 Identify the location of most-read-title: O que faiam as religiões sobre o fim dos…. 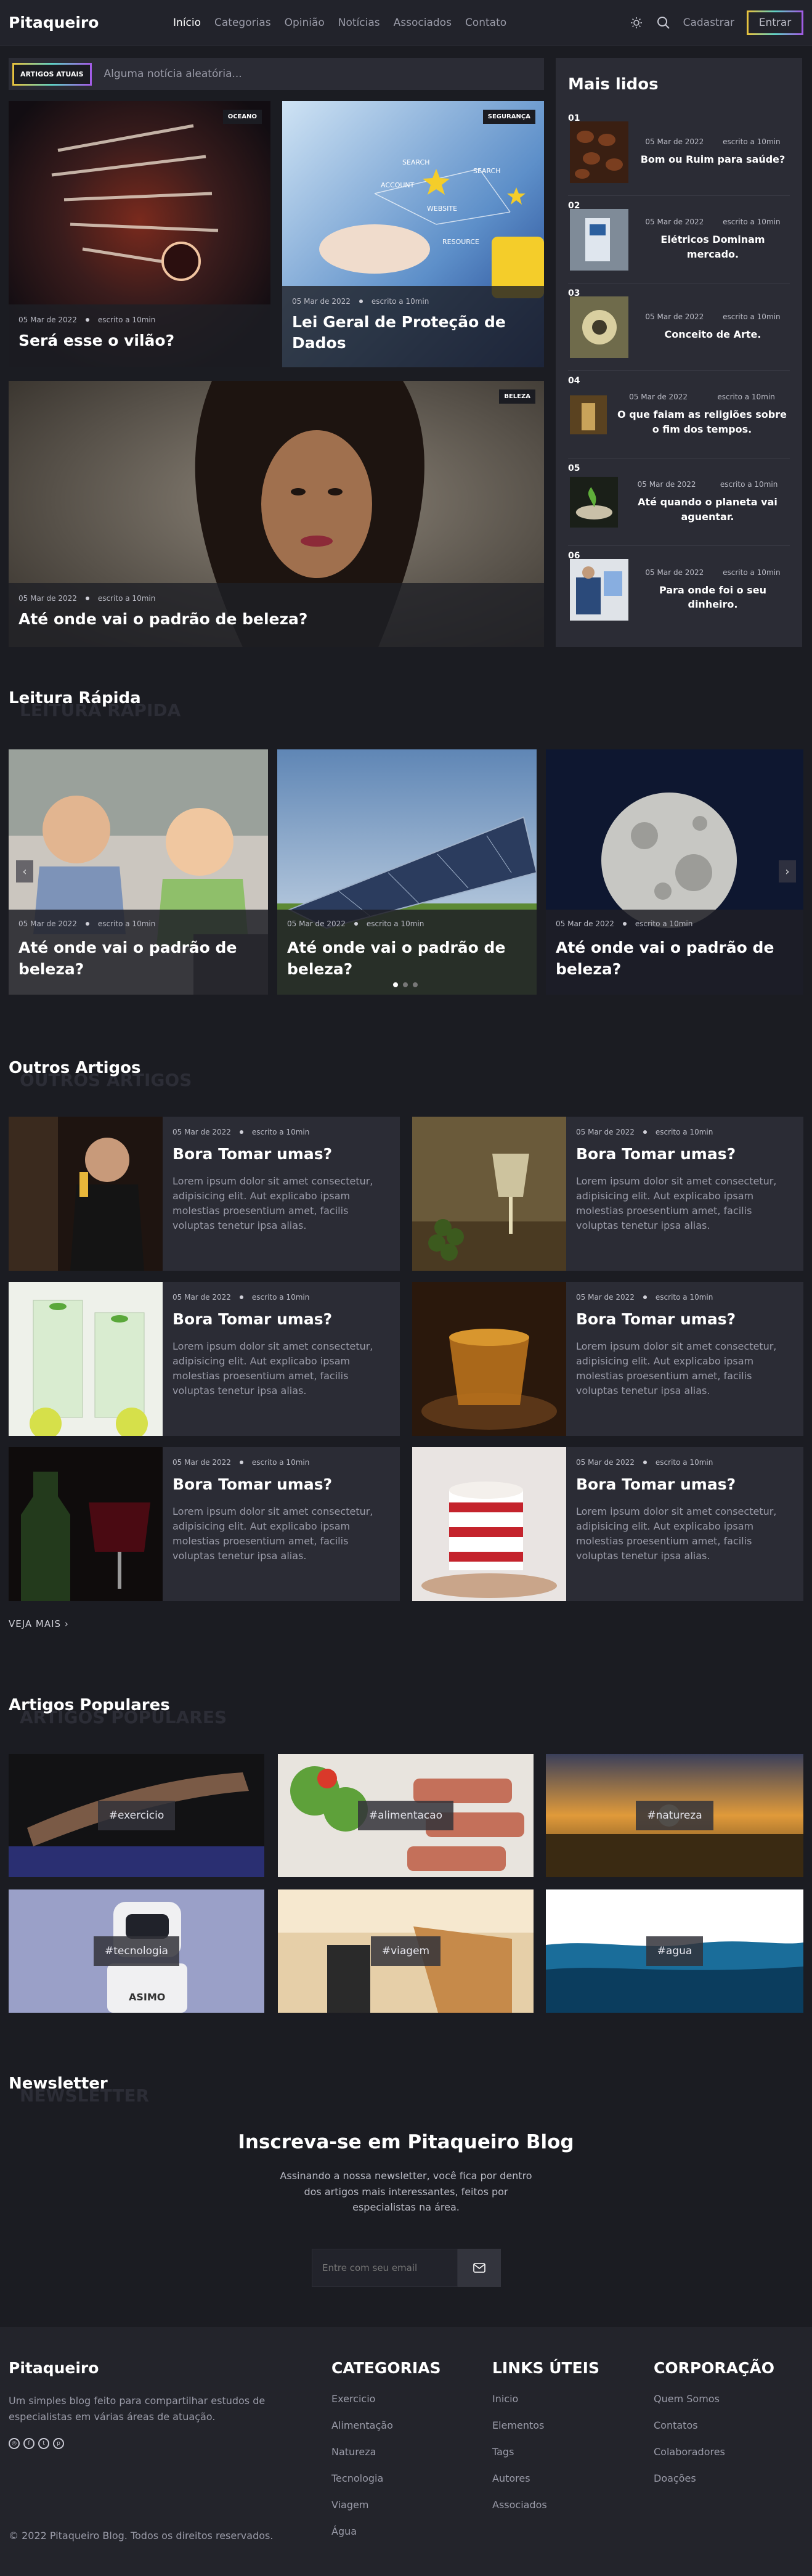
(702, 422).